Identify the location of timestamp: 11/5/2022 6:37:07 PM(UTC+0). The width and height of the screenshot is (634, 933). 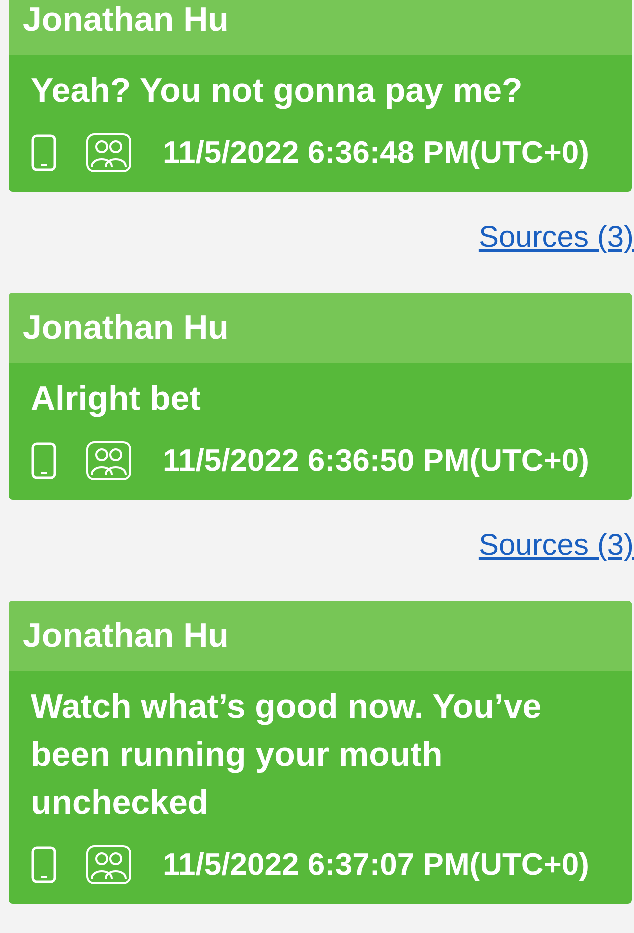
(376, 865).